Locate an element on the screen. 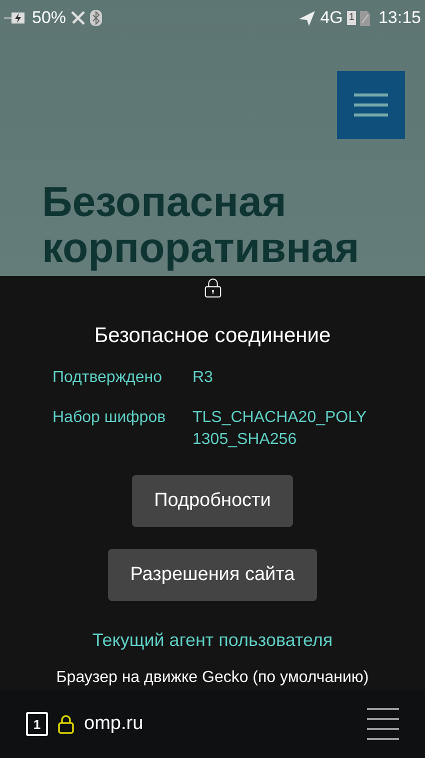  page-heading: Безопасная корпоративная is located at coordinates (200, 224).